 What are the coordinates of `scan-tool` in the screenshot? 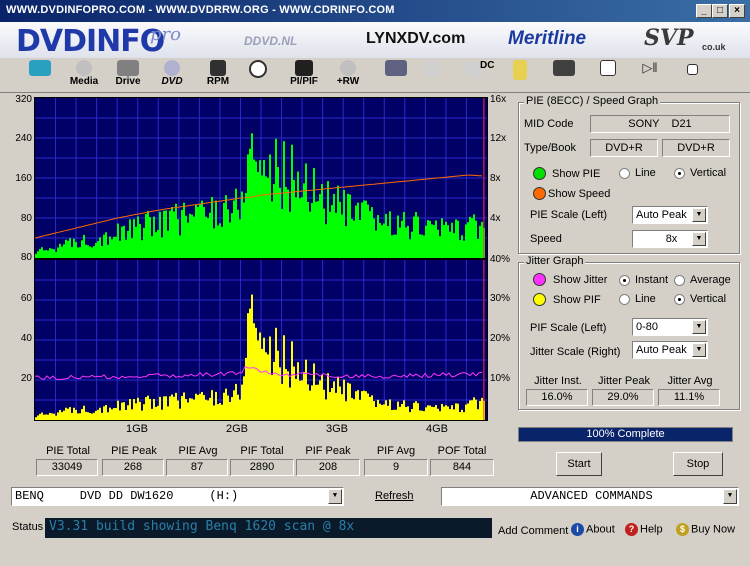 It's located at (258, 75).